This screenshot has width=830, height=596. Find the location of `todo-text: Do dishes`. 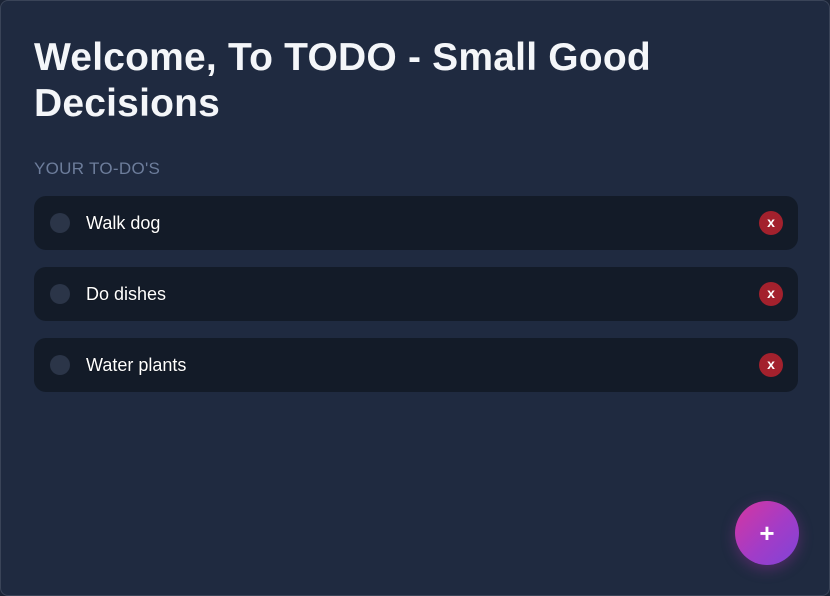

todo-text: Do dishes is located at coordinates (126, 294).